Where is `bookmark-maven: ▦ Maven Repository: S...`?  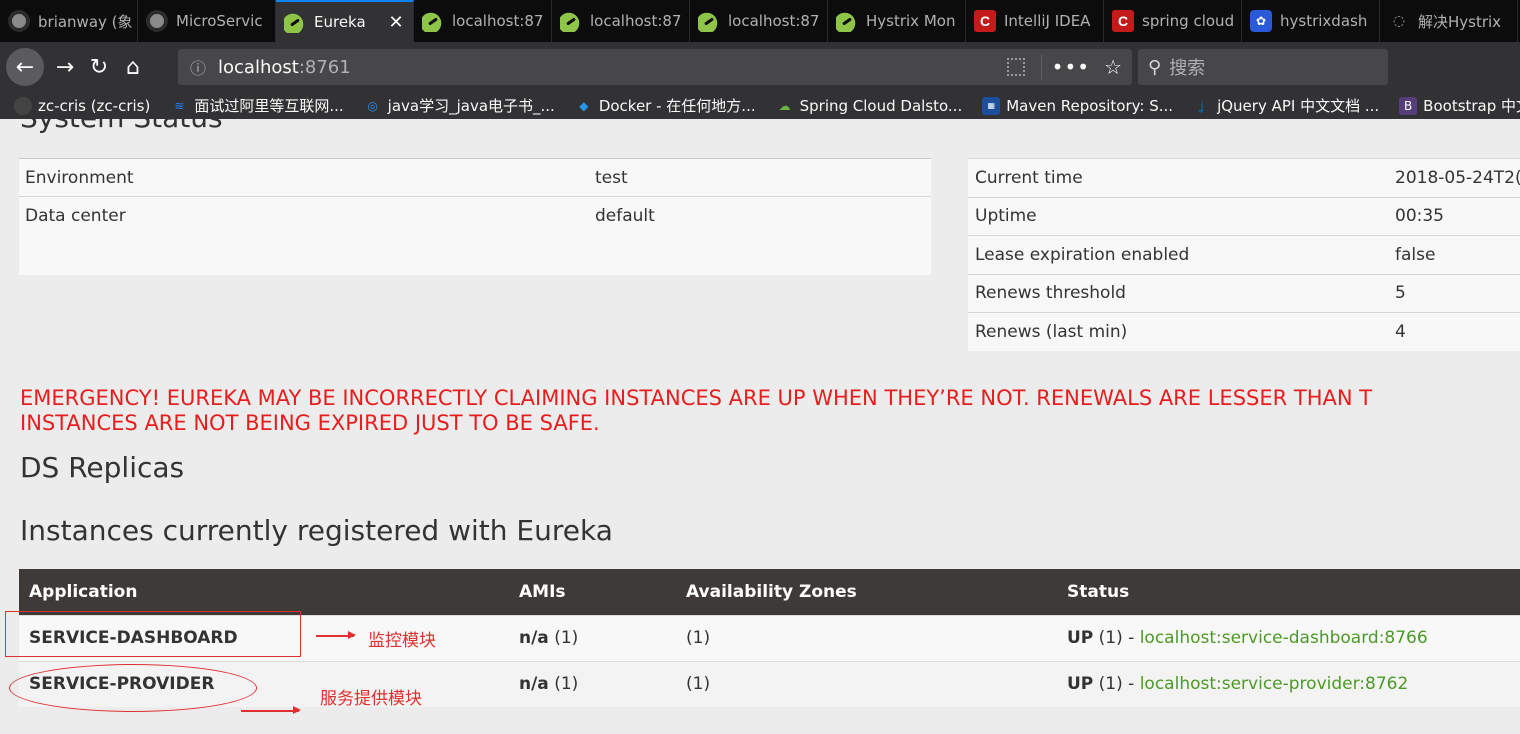 bookmark-maven: ▦ Maven Repository: S... is located at coordinates (1078, 105).